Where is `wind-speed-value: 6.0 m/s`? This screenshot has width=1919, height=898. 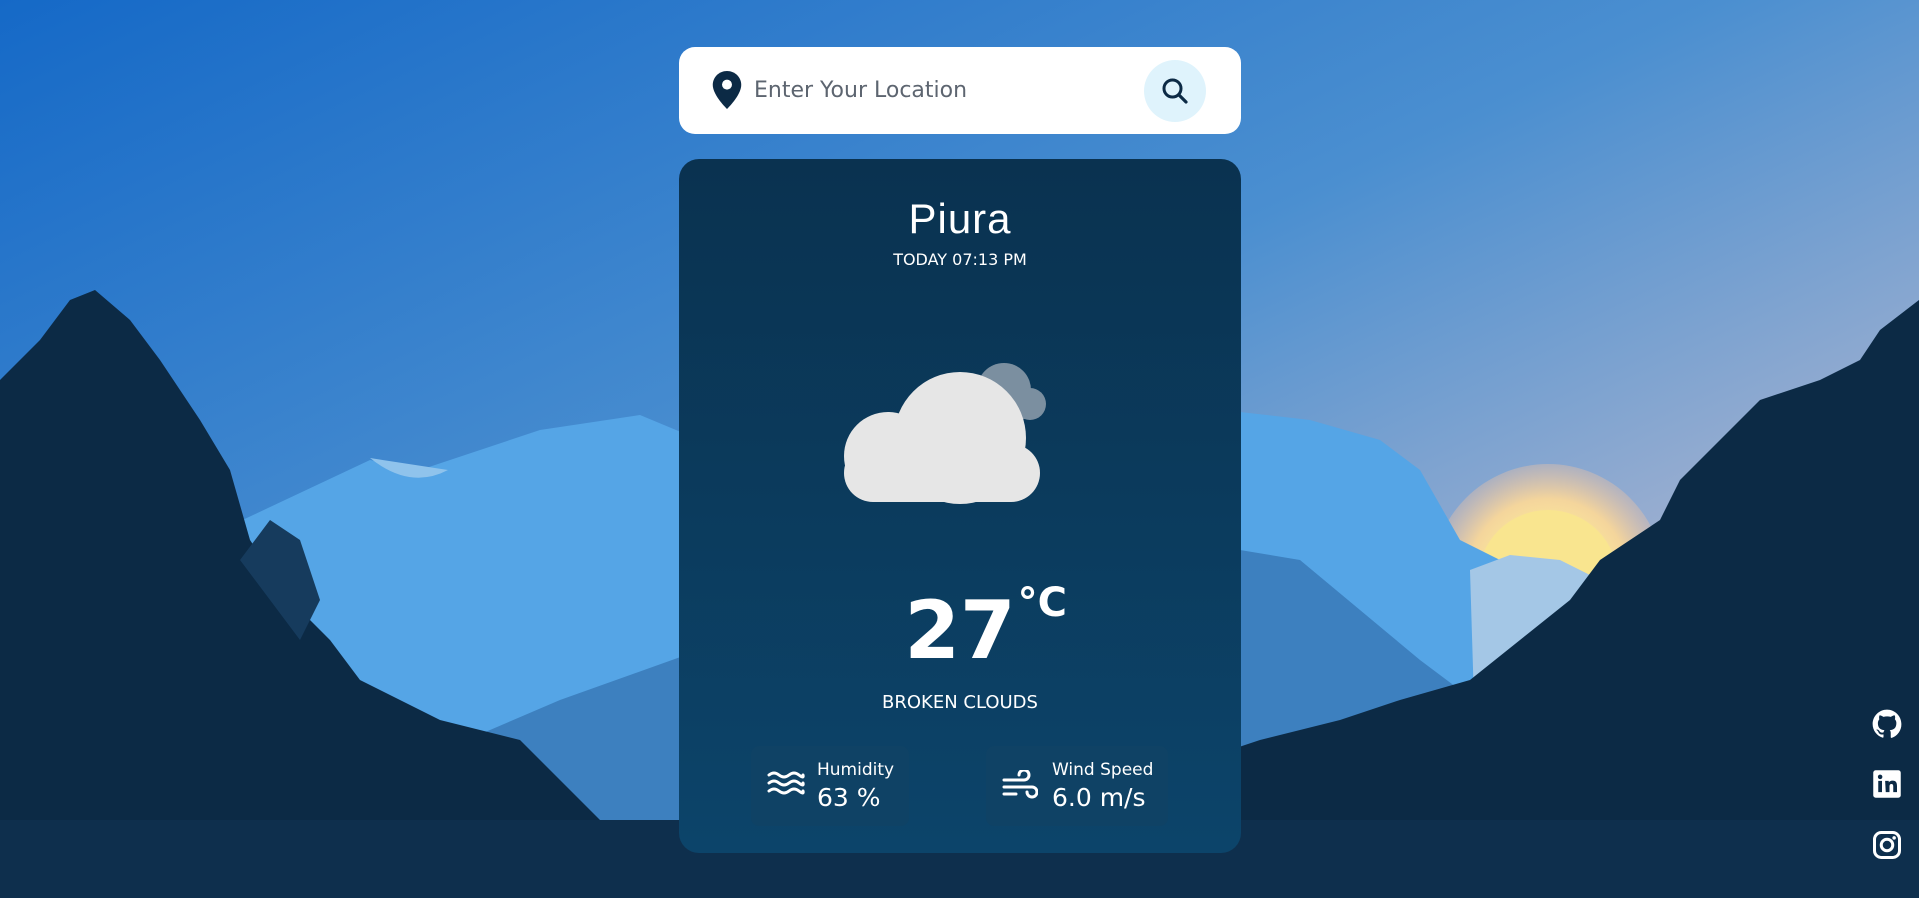
wind-speed-value: 6.0 m/s is located at coordinates (1099, 797).